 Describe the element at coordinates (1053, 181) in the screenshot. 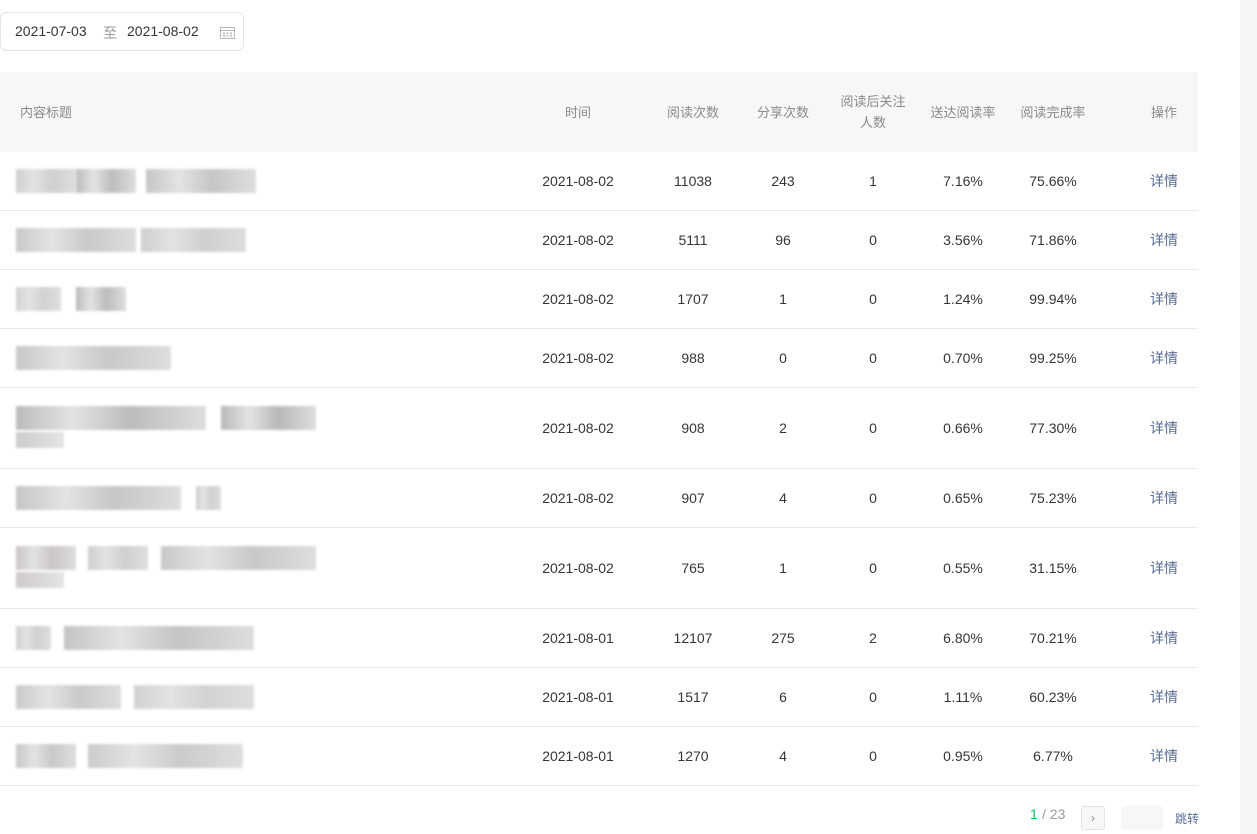

I see `completion-rate-cell: 75.66%` at that location.